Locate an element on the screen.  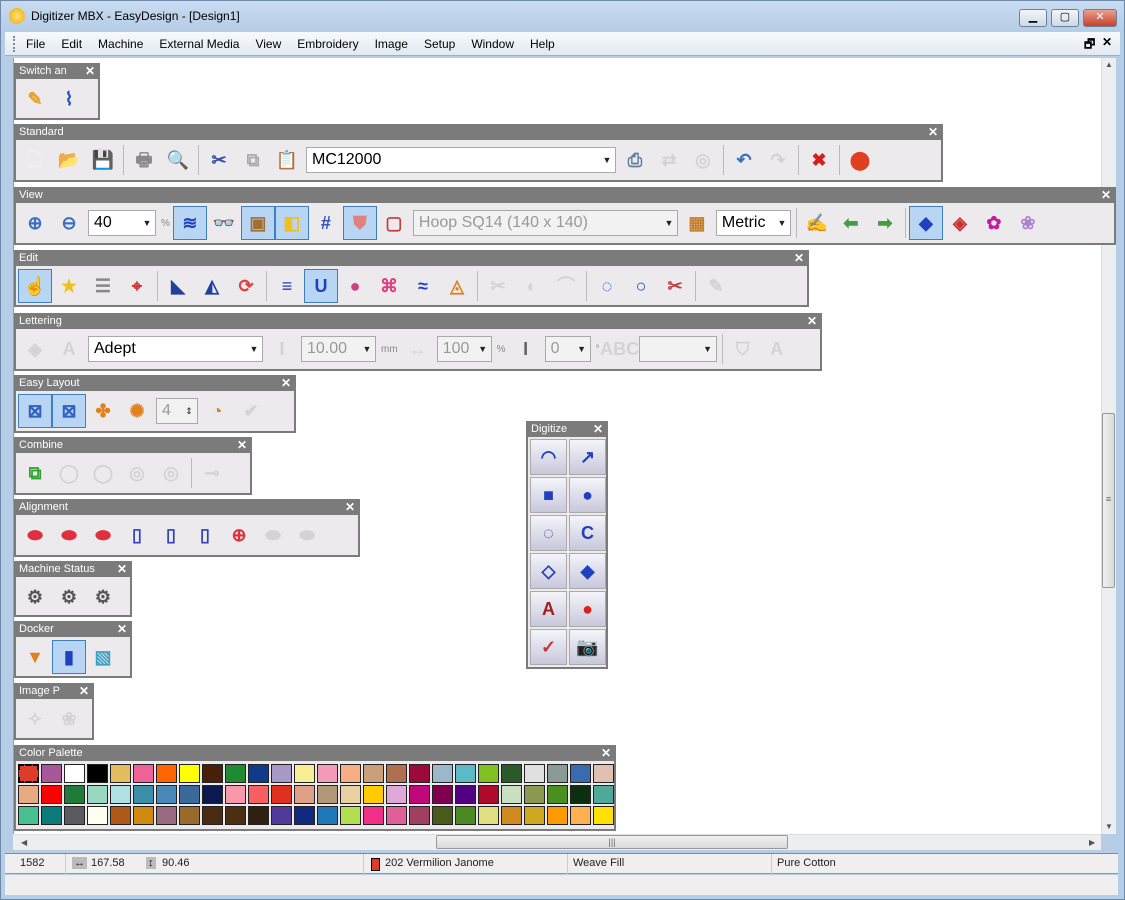
stitch-player-button: ⬤ is located at coordinates (860, 160).